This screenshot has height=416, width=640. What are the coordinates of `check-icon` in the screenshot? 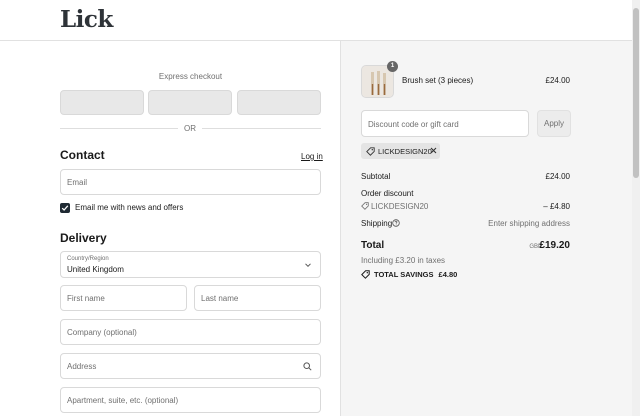 It's located at (65, 208).